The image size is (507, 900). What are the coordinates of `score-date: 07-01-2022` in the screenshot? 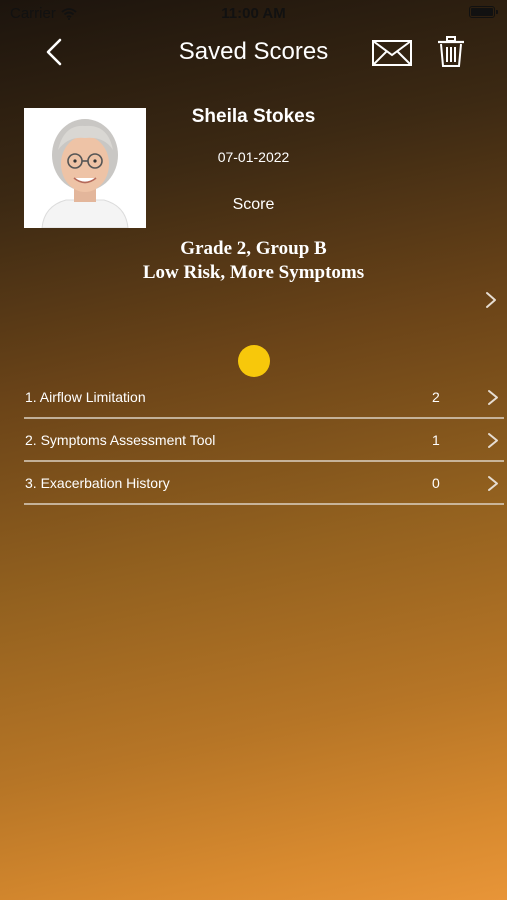 It's located at (253, 157).